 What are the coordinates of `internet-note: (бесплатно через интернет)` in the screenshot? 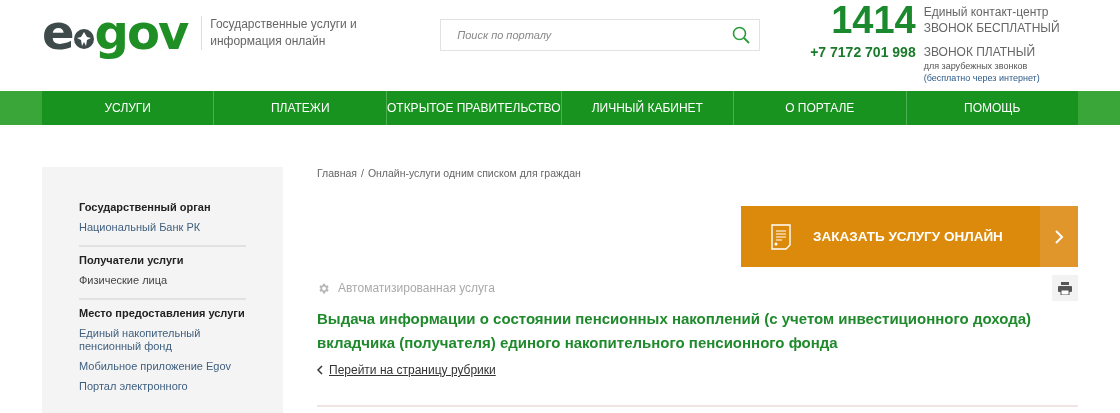 It's located at (982, 78).